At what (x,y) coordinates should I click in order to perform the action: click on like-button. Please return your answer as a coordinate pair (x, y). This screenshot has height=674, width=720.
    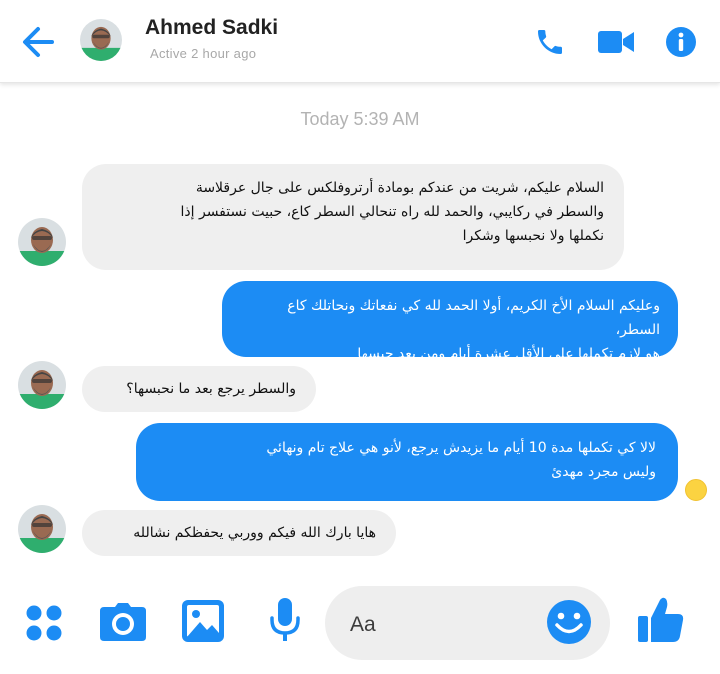
    Looking at the image, I should click on (661, 622).